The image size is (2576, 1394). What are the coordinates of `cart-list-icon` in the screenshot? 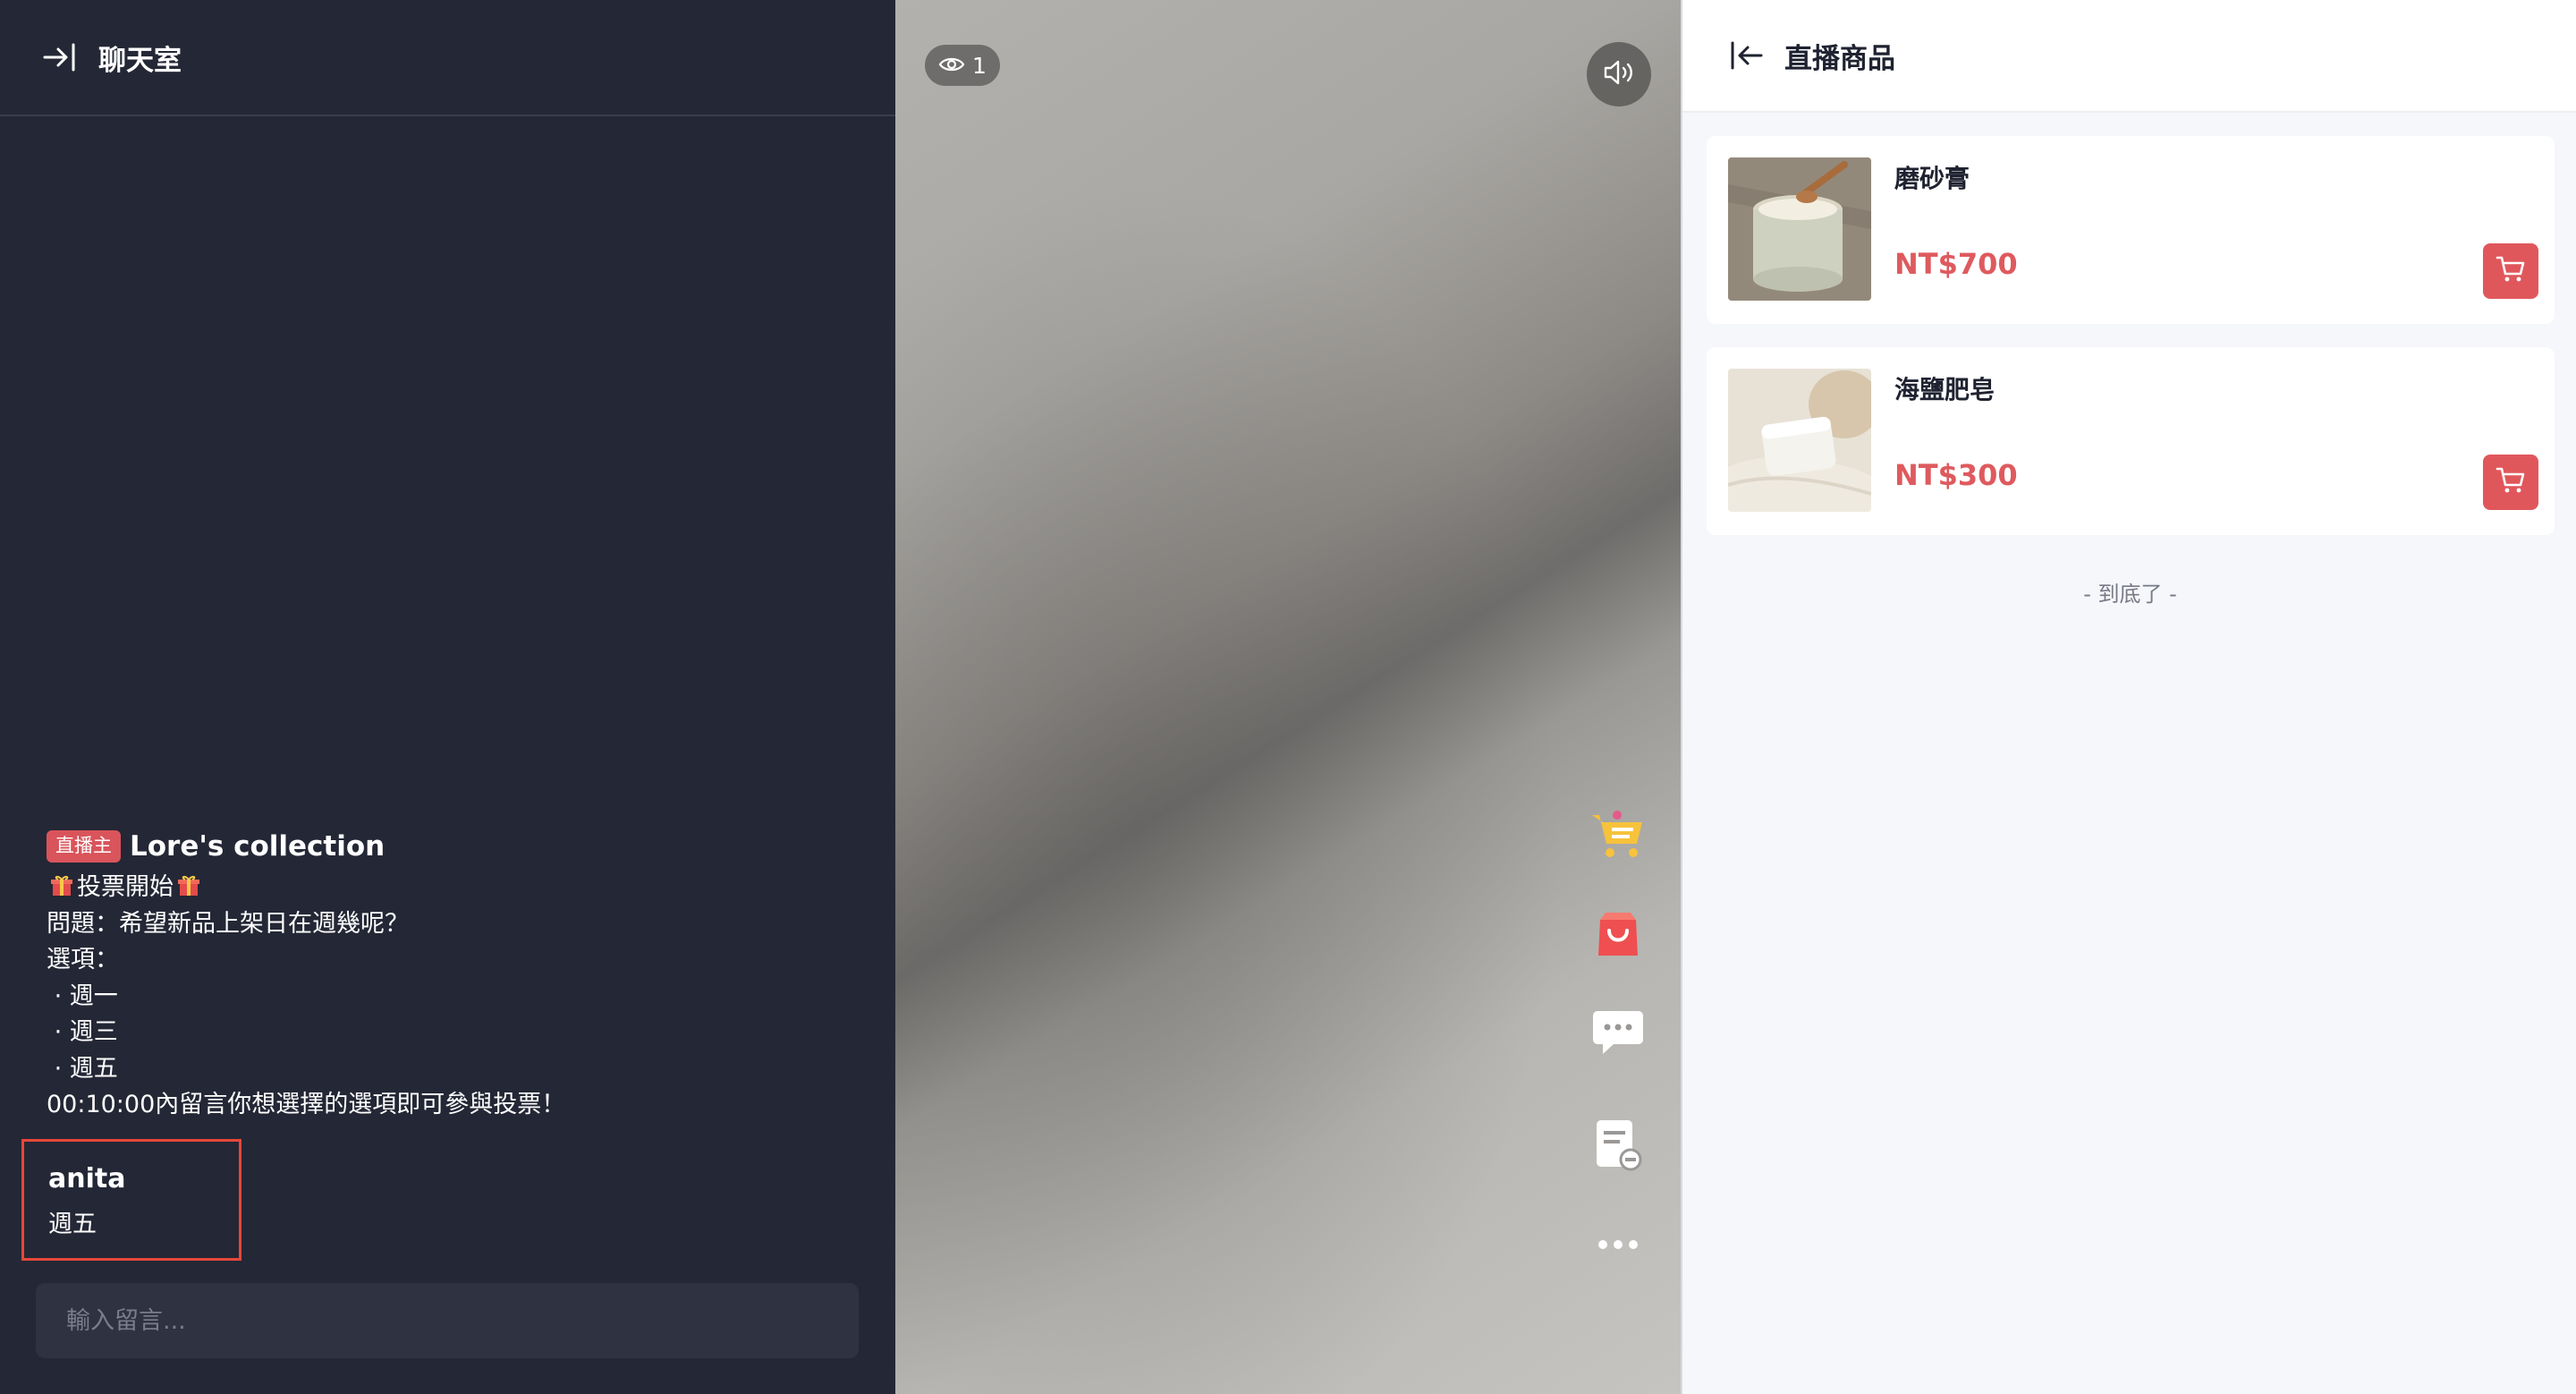 It's located at (1618, 836).